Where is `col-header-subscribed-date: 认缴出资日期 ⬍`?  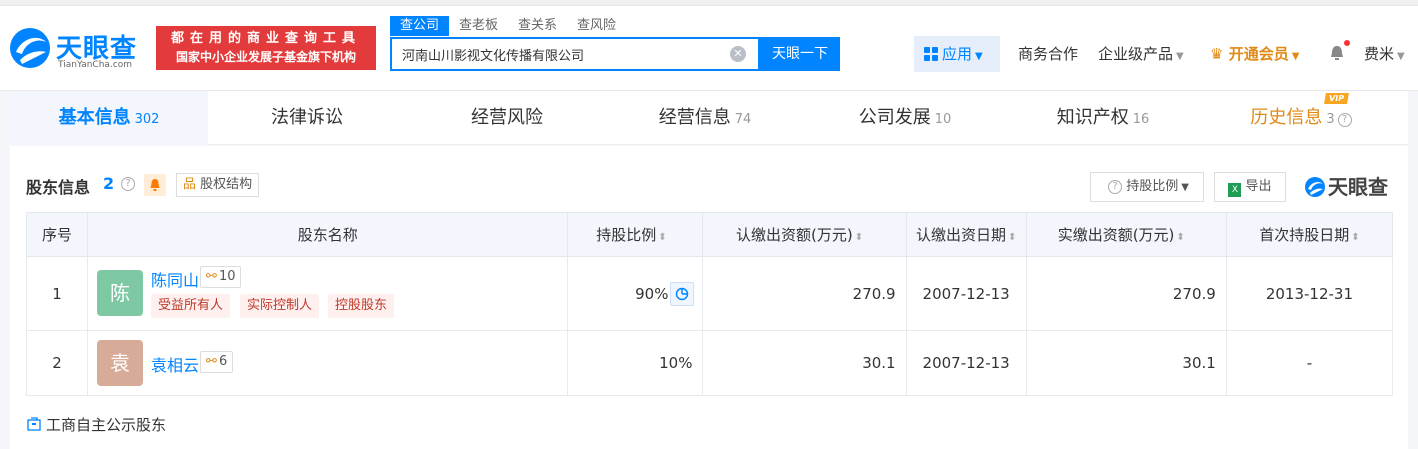 col-header-subscribed-date: 认缴出资日期 ⬍ is located at coordinates (966, 234).